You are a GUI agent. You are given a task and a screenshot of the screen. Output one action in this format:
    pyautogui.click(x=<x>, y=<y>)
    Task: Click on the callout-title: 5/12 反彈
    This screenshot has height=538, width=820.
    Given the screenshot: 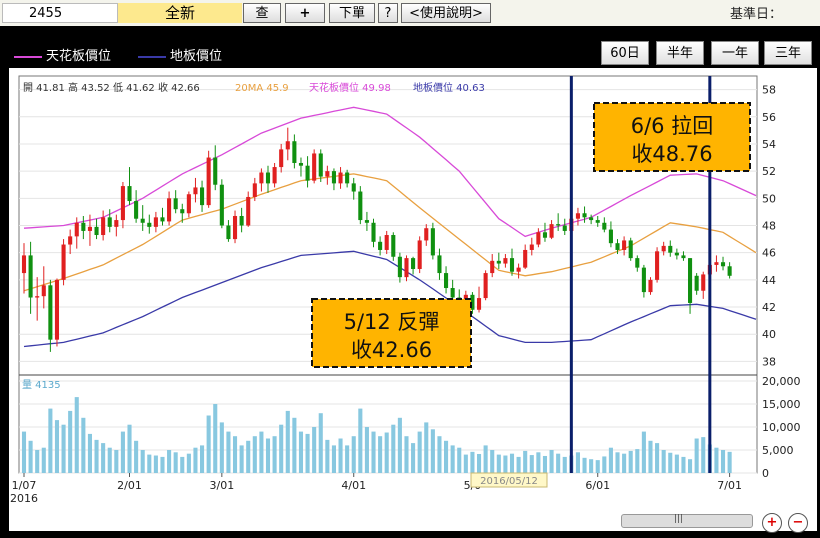 What is the action you would take?
    pyautogui.click(x=392, y=322)
    